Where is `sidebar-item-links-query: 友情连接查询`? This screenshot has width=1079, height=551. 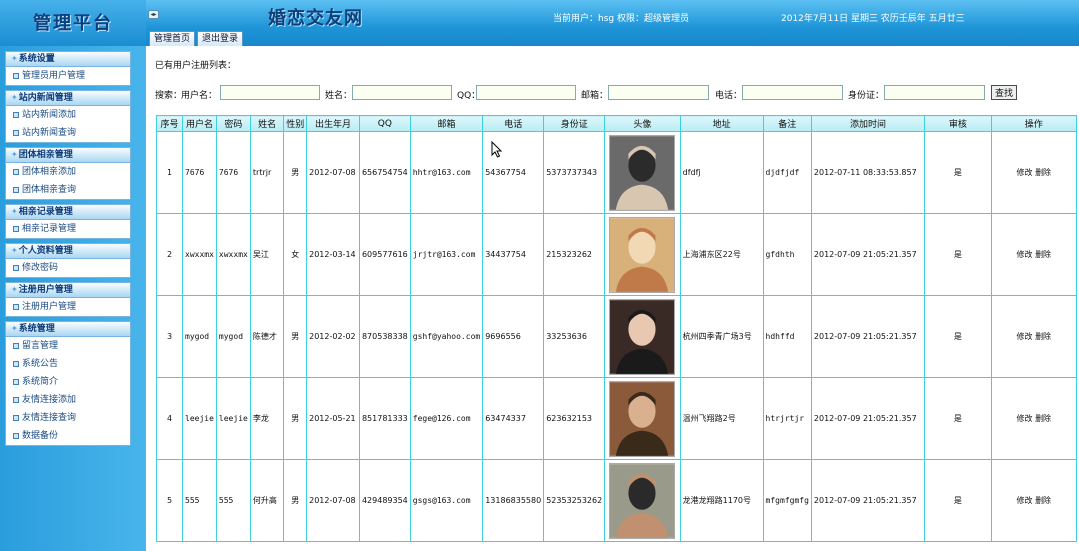 sidebar-item-links-query: 友情连接查询 is located at coordinates (68, 418).